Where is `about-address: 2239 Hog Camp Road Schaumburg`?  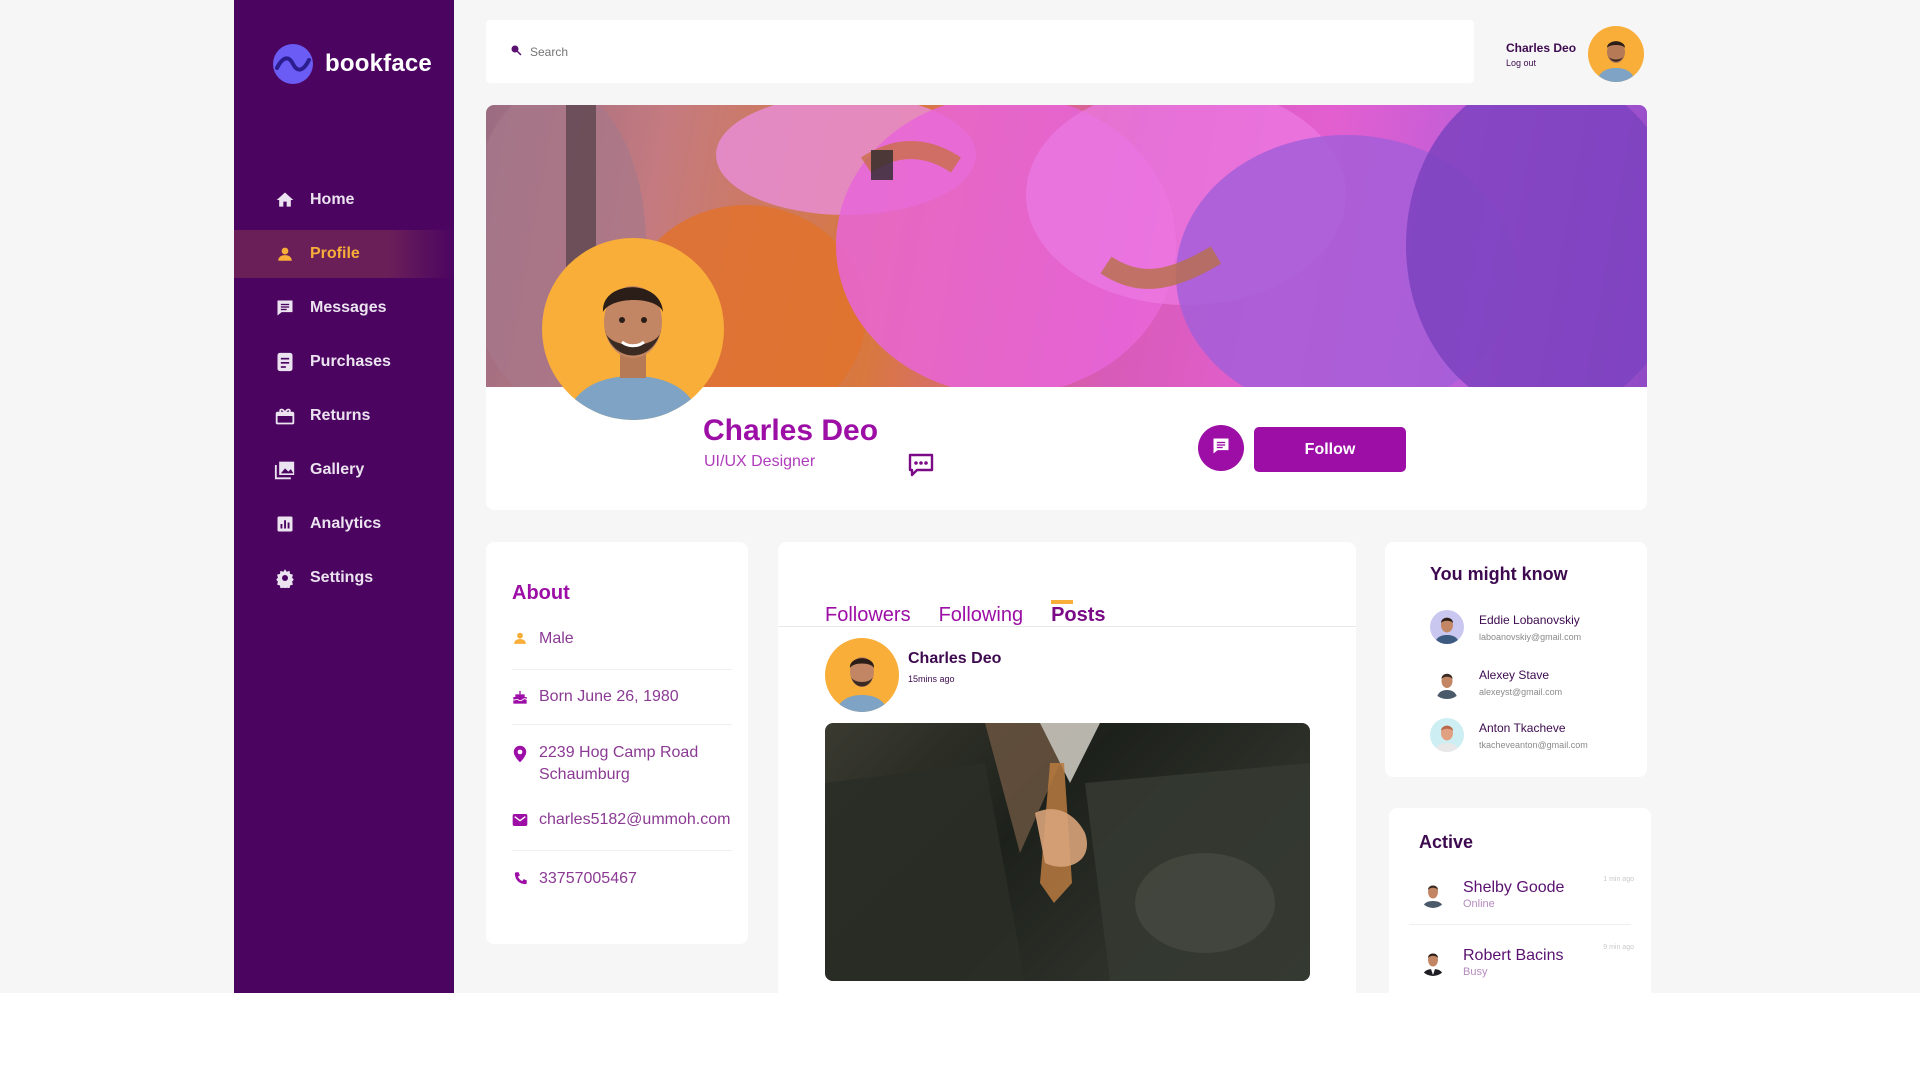
about-address: 2239 Hog Camp Road Schaumburg is located at coordinates (622, 764).